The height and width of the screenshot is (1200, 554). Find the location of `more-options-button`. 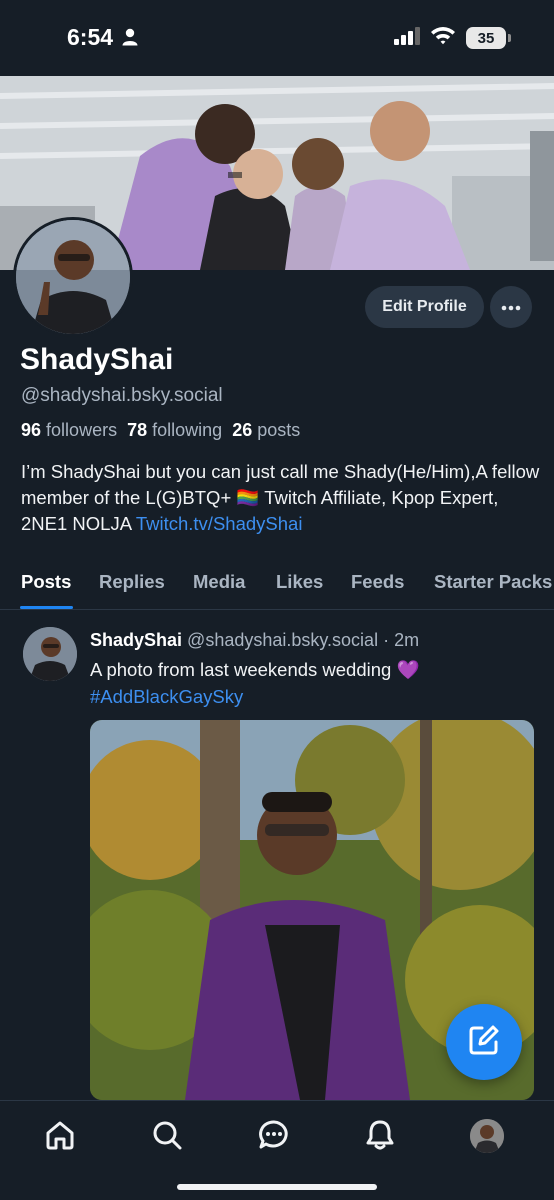

more-options-button is located at coordinates (511, 307).